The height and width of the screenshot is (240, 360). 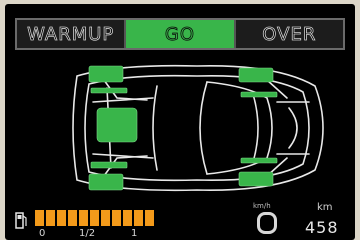 I want to click on fuel-label-half: 1/2, so click(x=87, y=233).